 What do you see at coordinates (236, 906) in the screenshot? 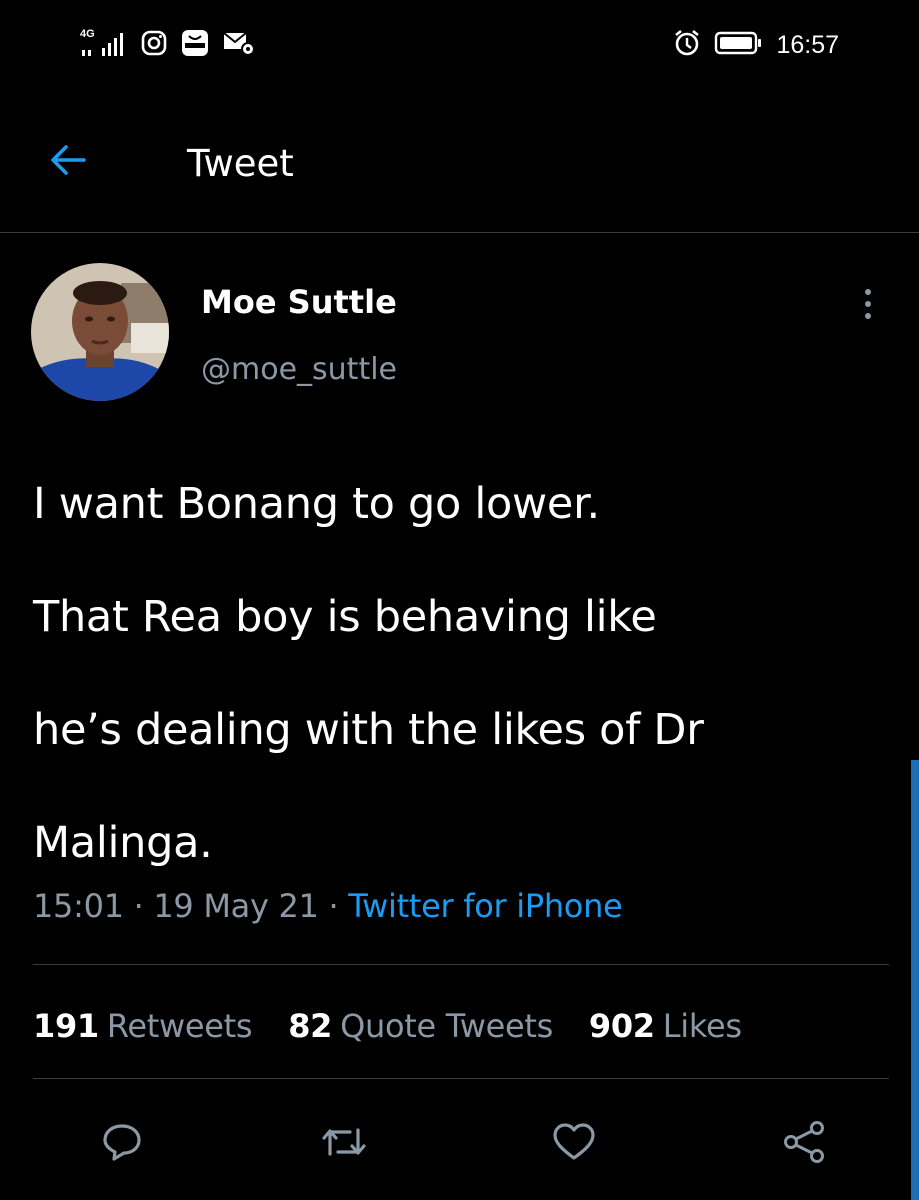
I see `tweet-date: 19 May 21` at bounding box center [236, 906].